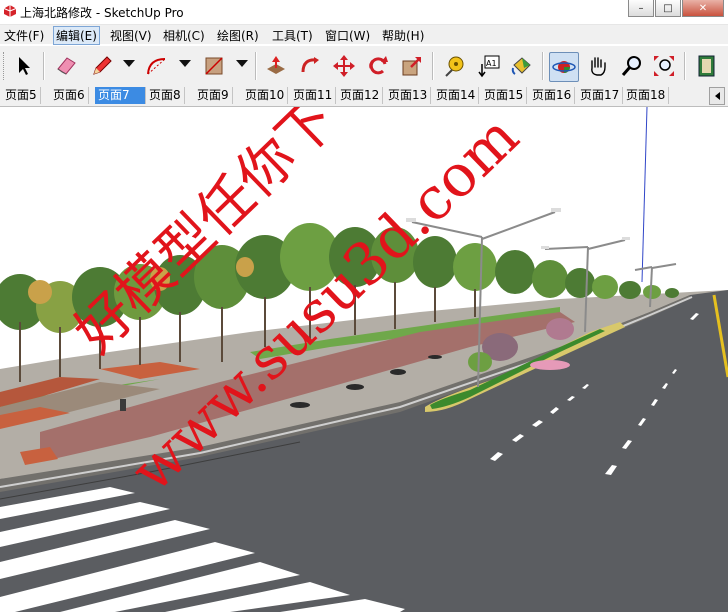 The height and width of the screenshot is (612, 728). Describe the element at coordinates (185, 63) in the screenshot. I see `arc-dropdown-arrow` at that location.